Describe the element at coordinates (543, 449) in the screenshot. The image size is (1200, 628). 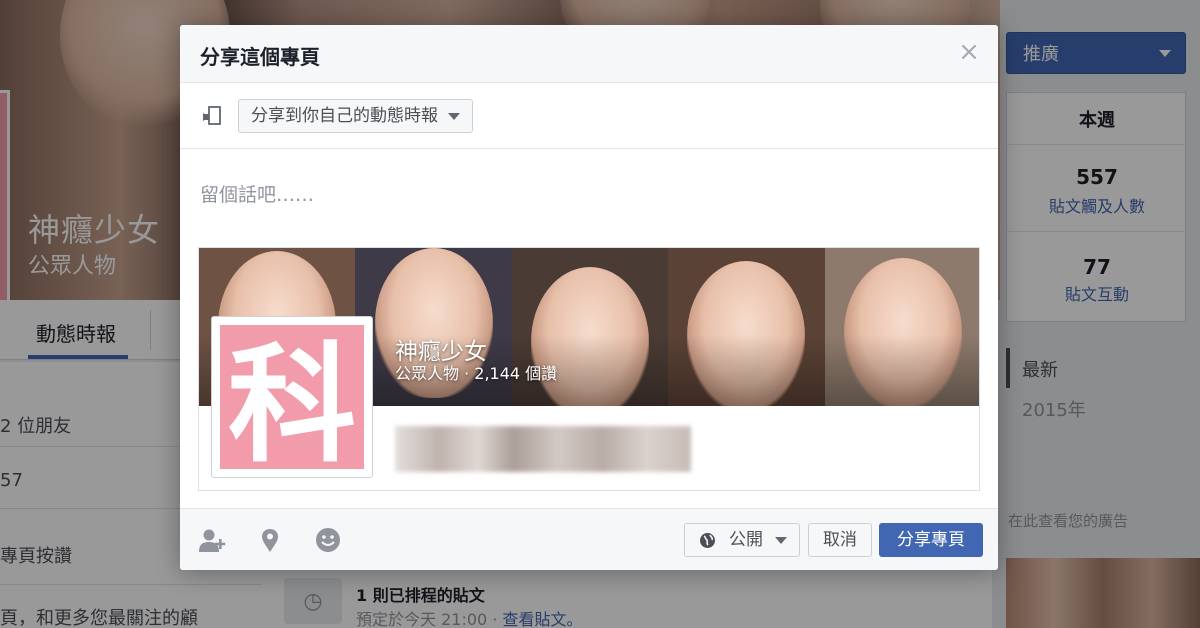
I see `blurred-description` at that location.